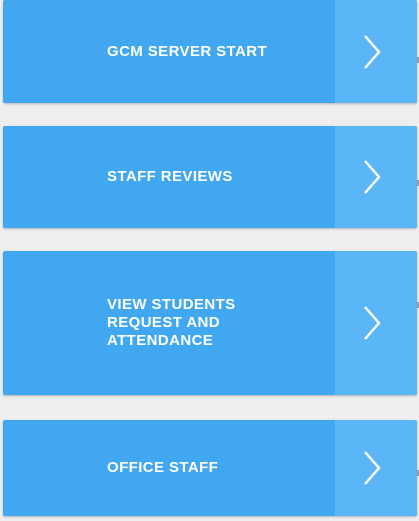 The width and height of the screenshot is (419, 521). Describe the element at coordinates (187, 51) in the screenshot. I see `menu-item-label: GCM SERVER START` at that location.